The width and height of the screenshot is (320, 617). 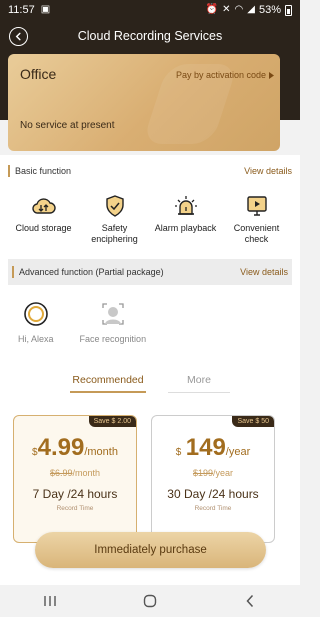 What do you see at coordinates (150, 10) in the screenshot?
I see `status-bar: 11:57 ▣ ⏰ ✕ ◠ ◢ 53%` at bounding box center [150, 10].